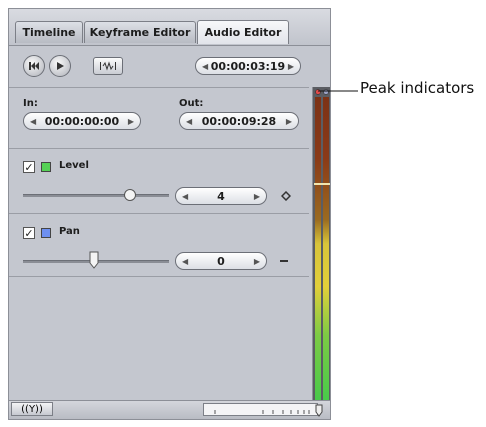  I want to click on tab-audio-editor: Audio Editor, so click(243, 32).